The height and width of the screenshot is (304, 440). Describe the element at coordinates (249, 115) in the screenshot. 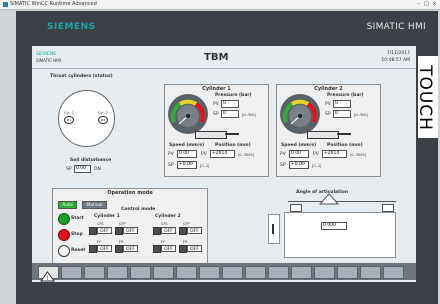

I see `cylinder1-pressure-range: [0..350]` at that location.